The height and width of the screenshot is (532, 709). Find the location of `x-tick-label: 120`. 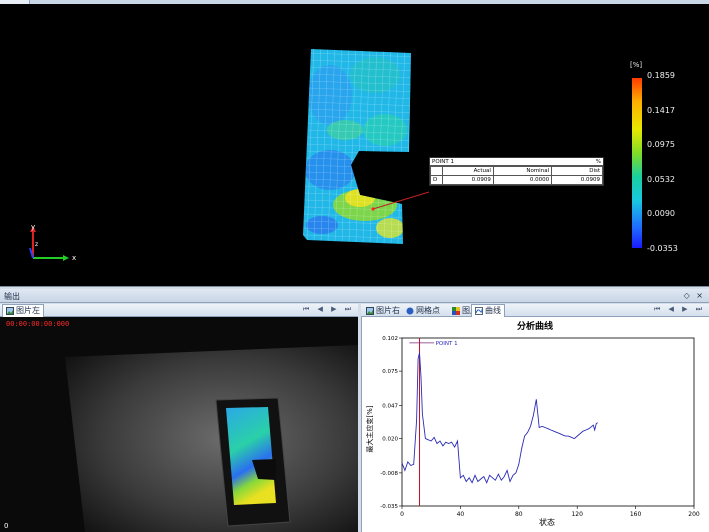

x-tick-label: 120 is located at coordinates (577, 514).